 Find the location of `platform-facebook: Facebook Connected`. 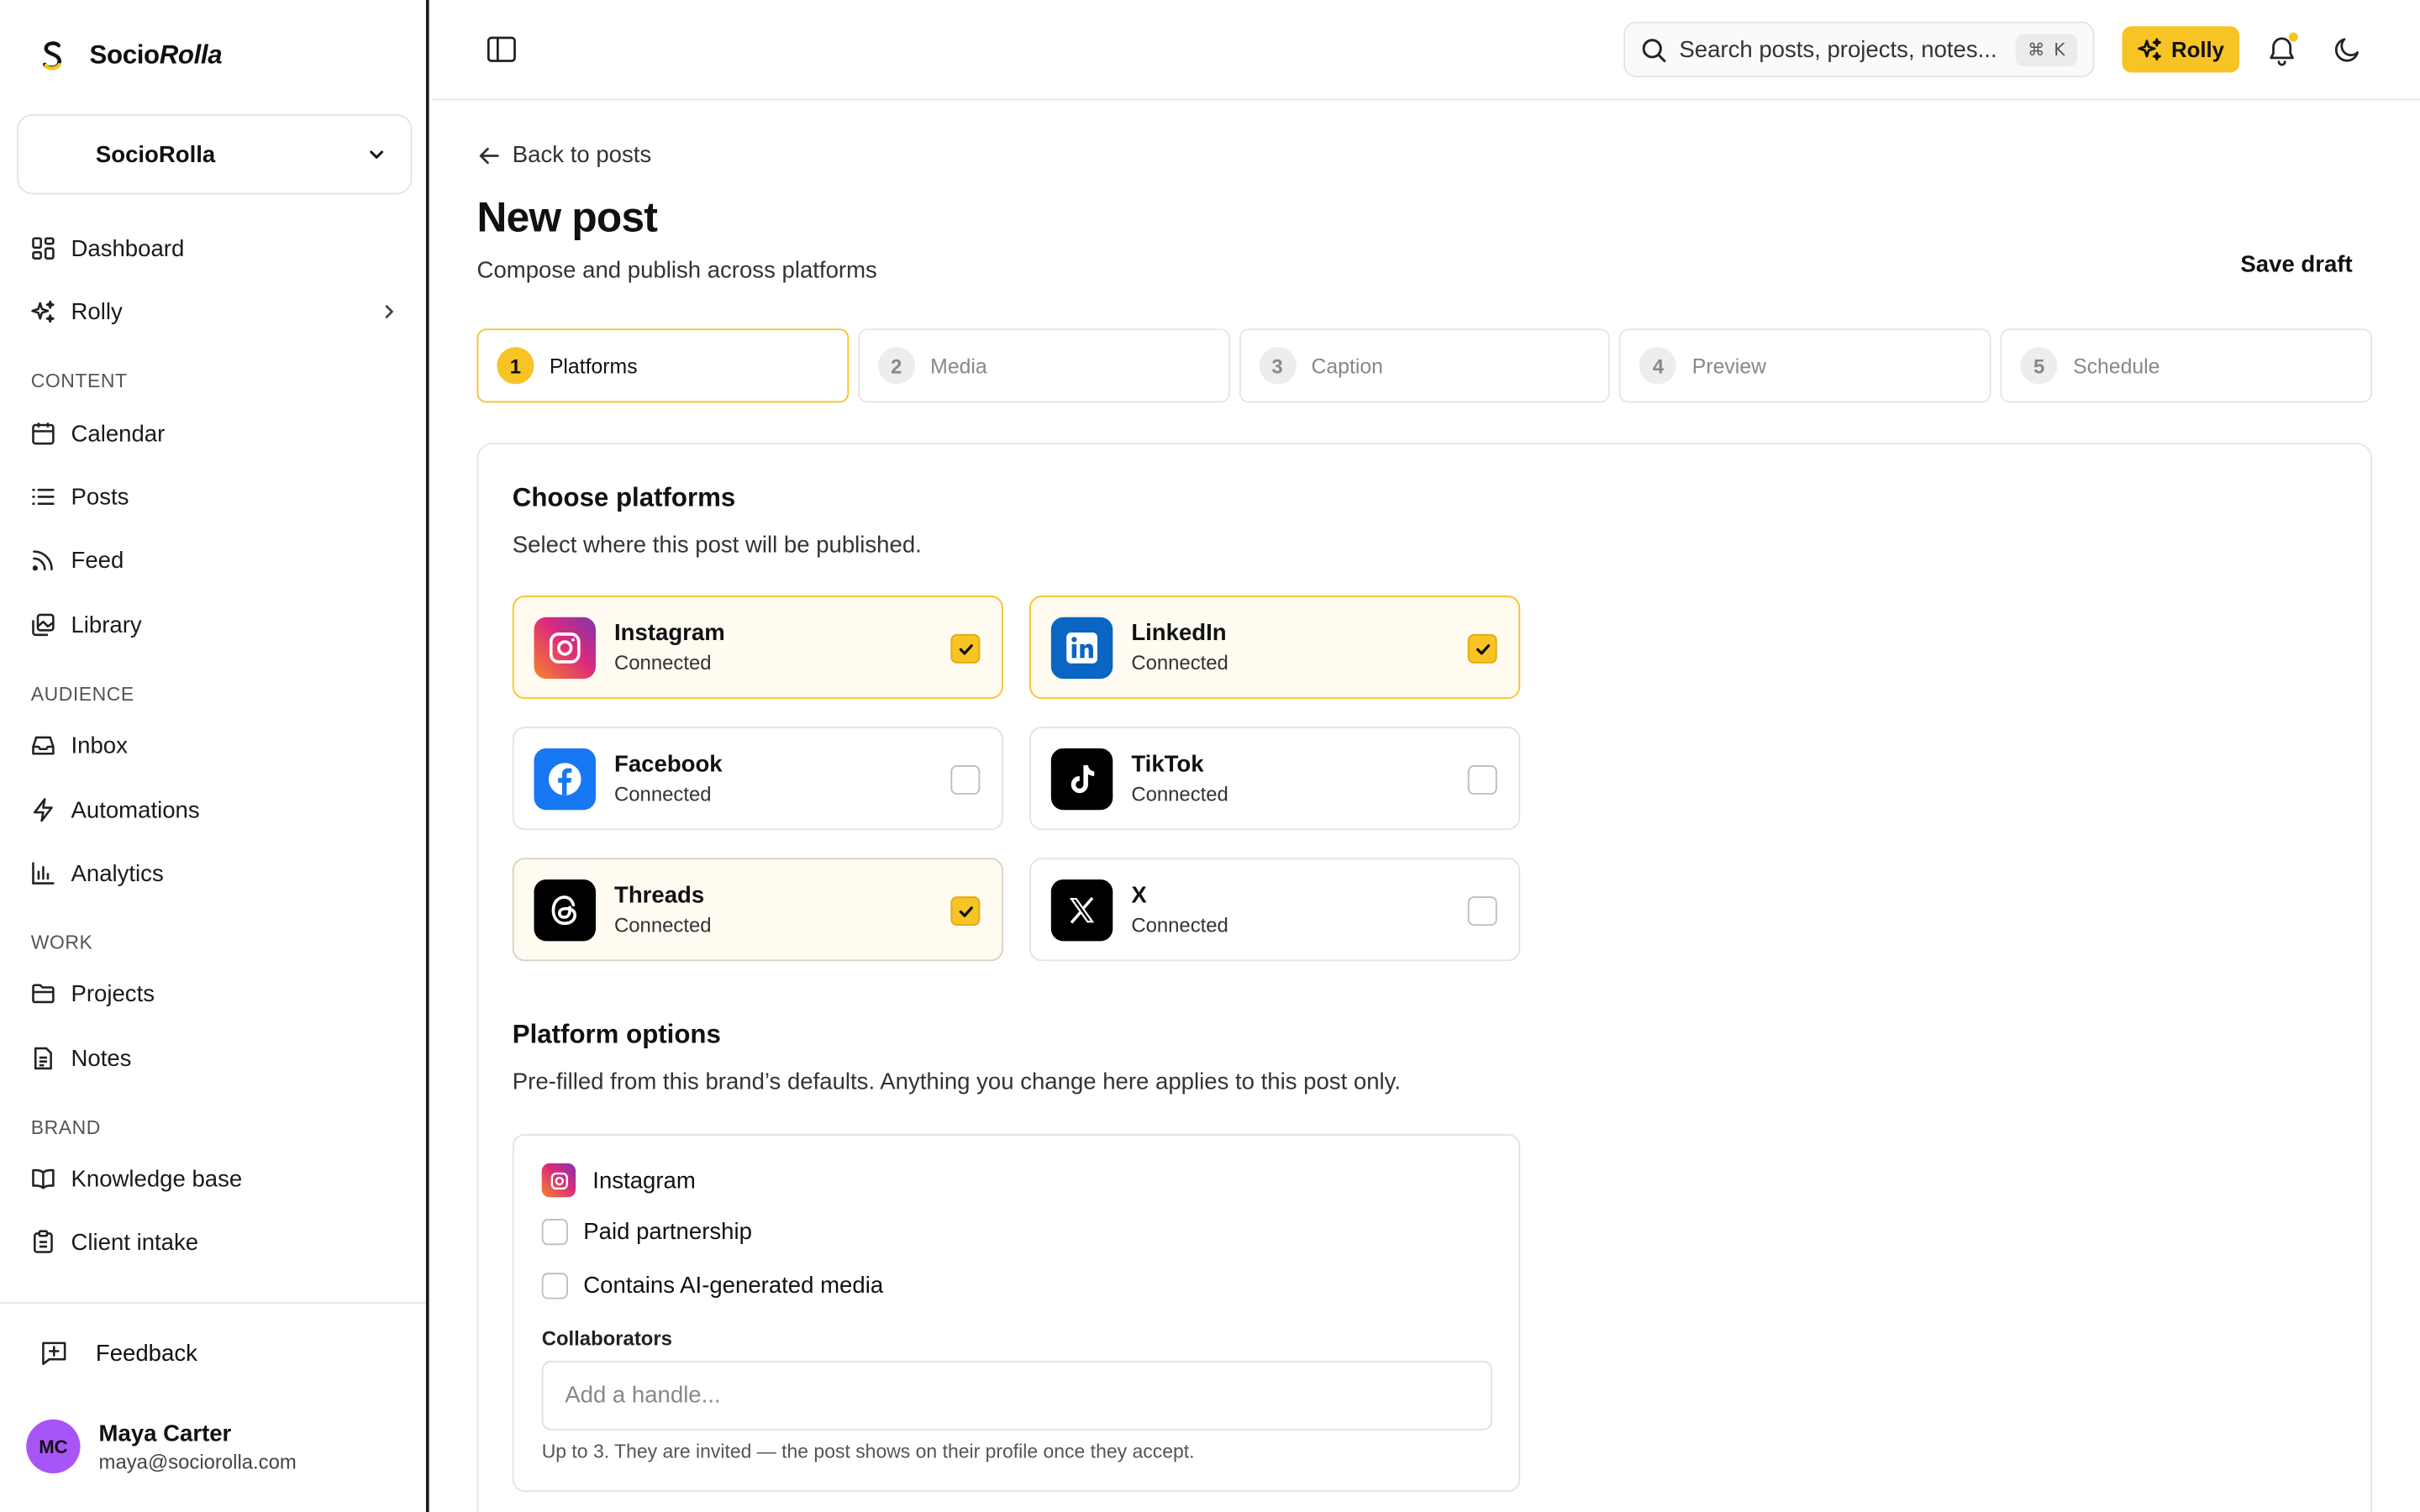

platform-facebook: Facebook Connected is located at coordinates (757, 779).